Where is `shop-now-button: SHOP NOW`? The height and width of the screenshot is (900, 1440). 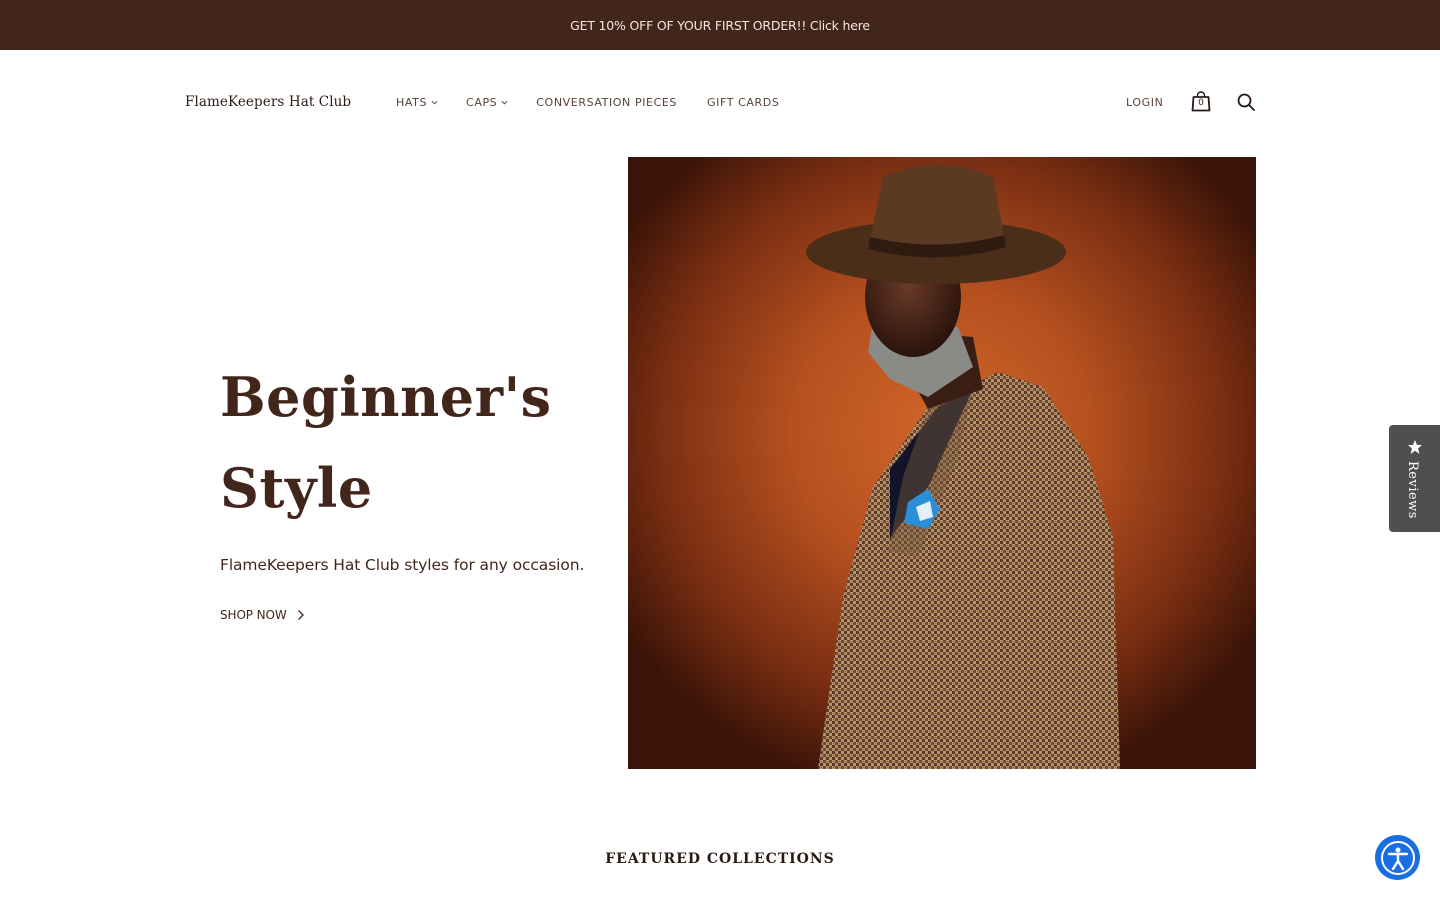 shop-now-button: SHOP NOW is located at coordinates (262, 615).